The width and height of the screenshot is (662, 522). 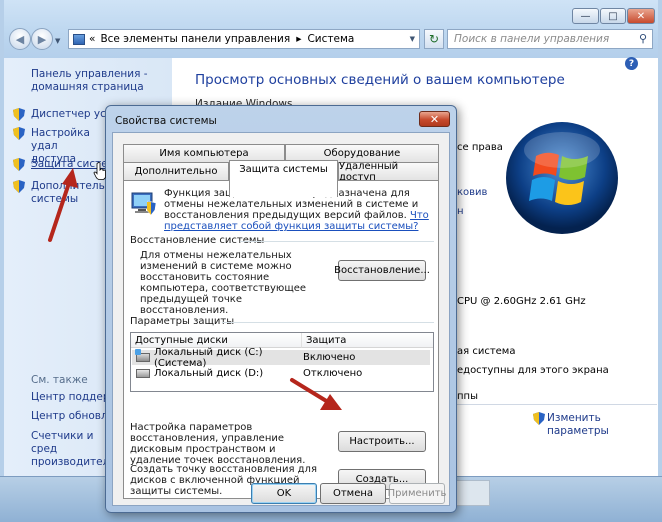 I want to click on see-also-action-center: Центр поддерж, so click(x=68, y=397).